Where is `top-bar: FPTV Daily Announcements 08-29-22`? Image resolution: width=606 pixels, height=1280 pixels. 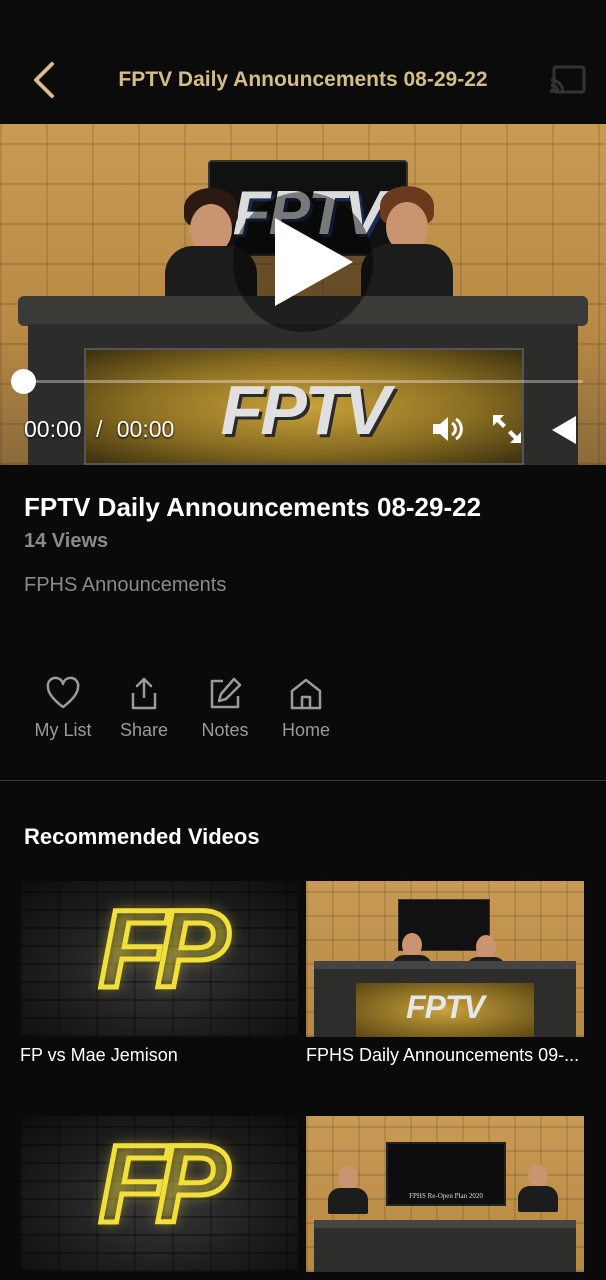 top-bar: FPTV Daily Announcements 08-29-22 is located at coordinates (303, 62).